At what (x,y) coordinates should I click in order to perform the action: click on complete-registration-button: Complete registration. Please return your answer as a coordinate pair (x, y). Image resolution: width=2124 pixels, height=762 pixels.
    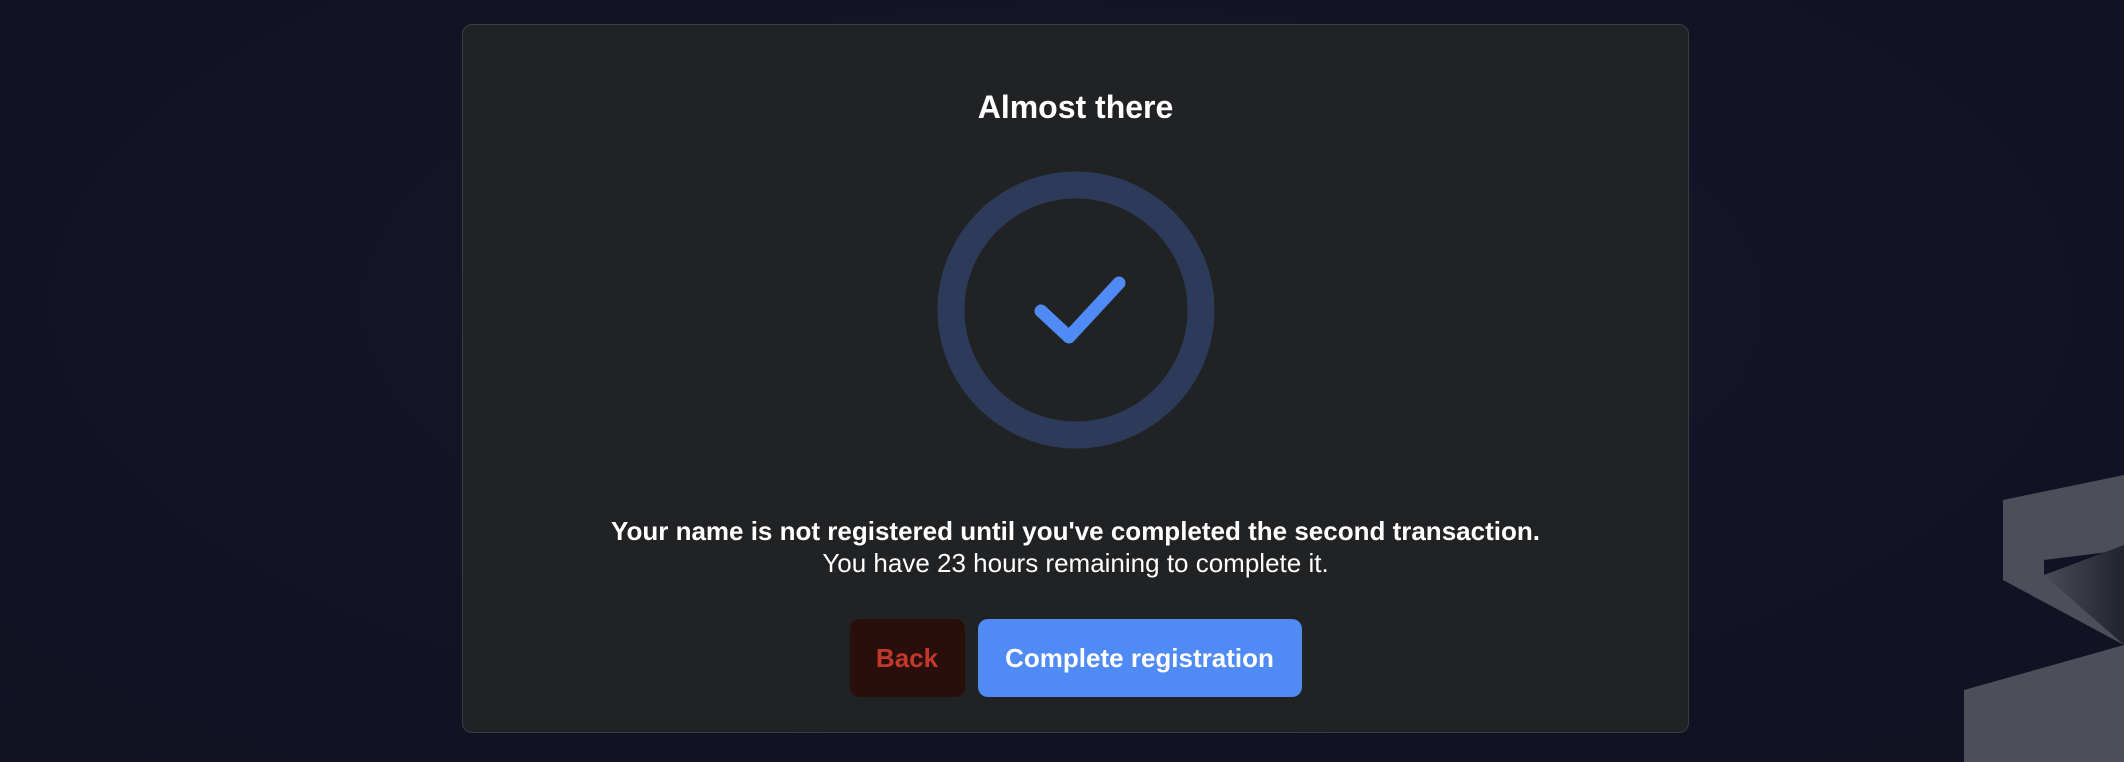
    Looking at the image, I should click on (1139, 658).